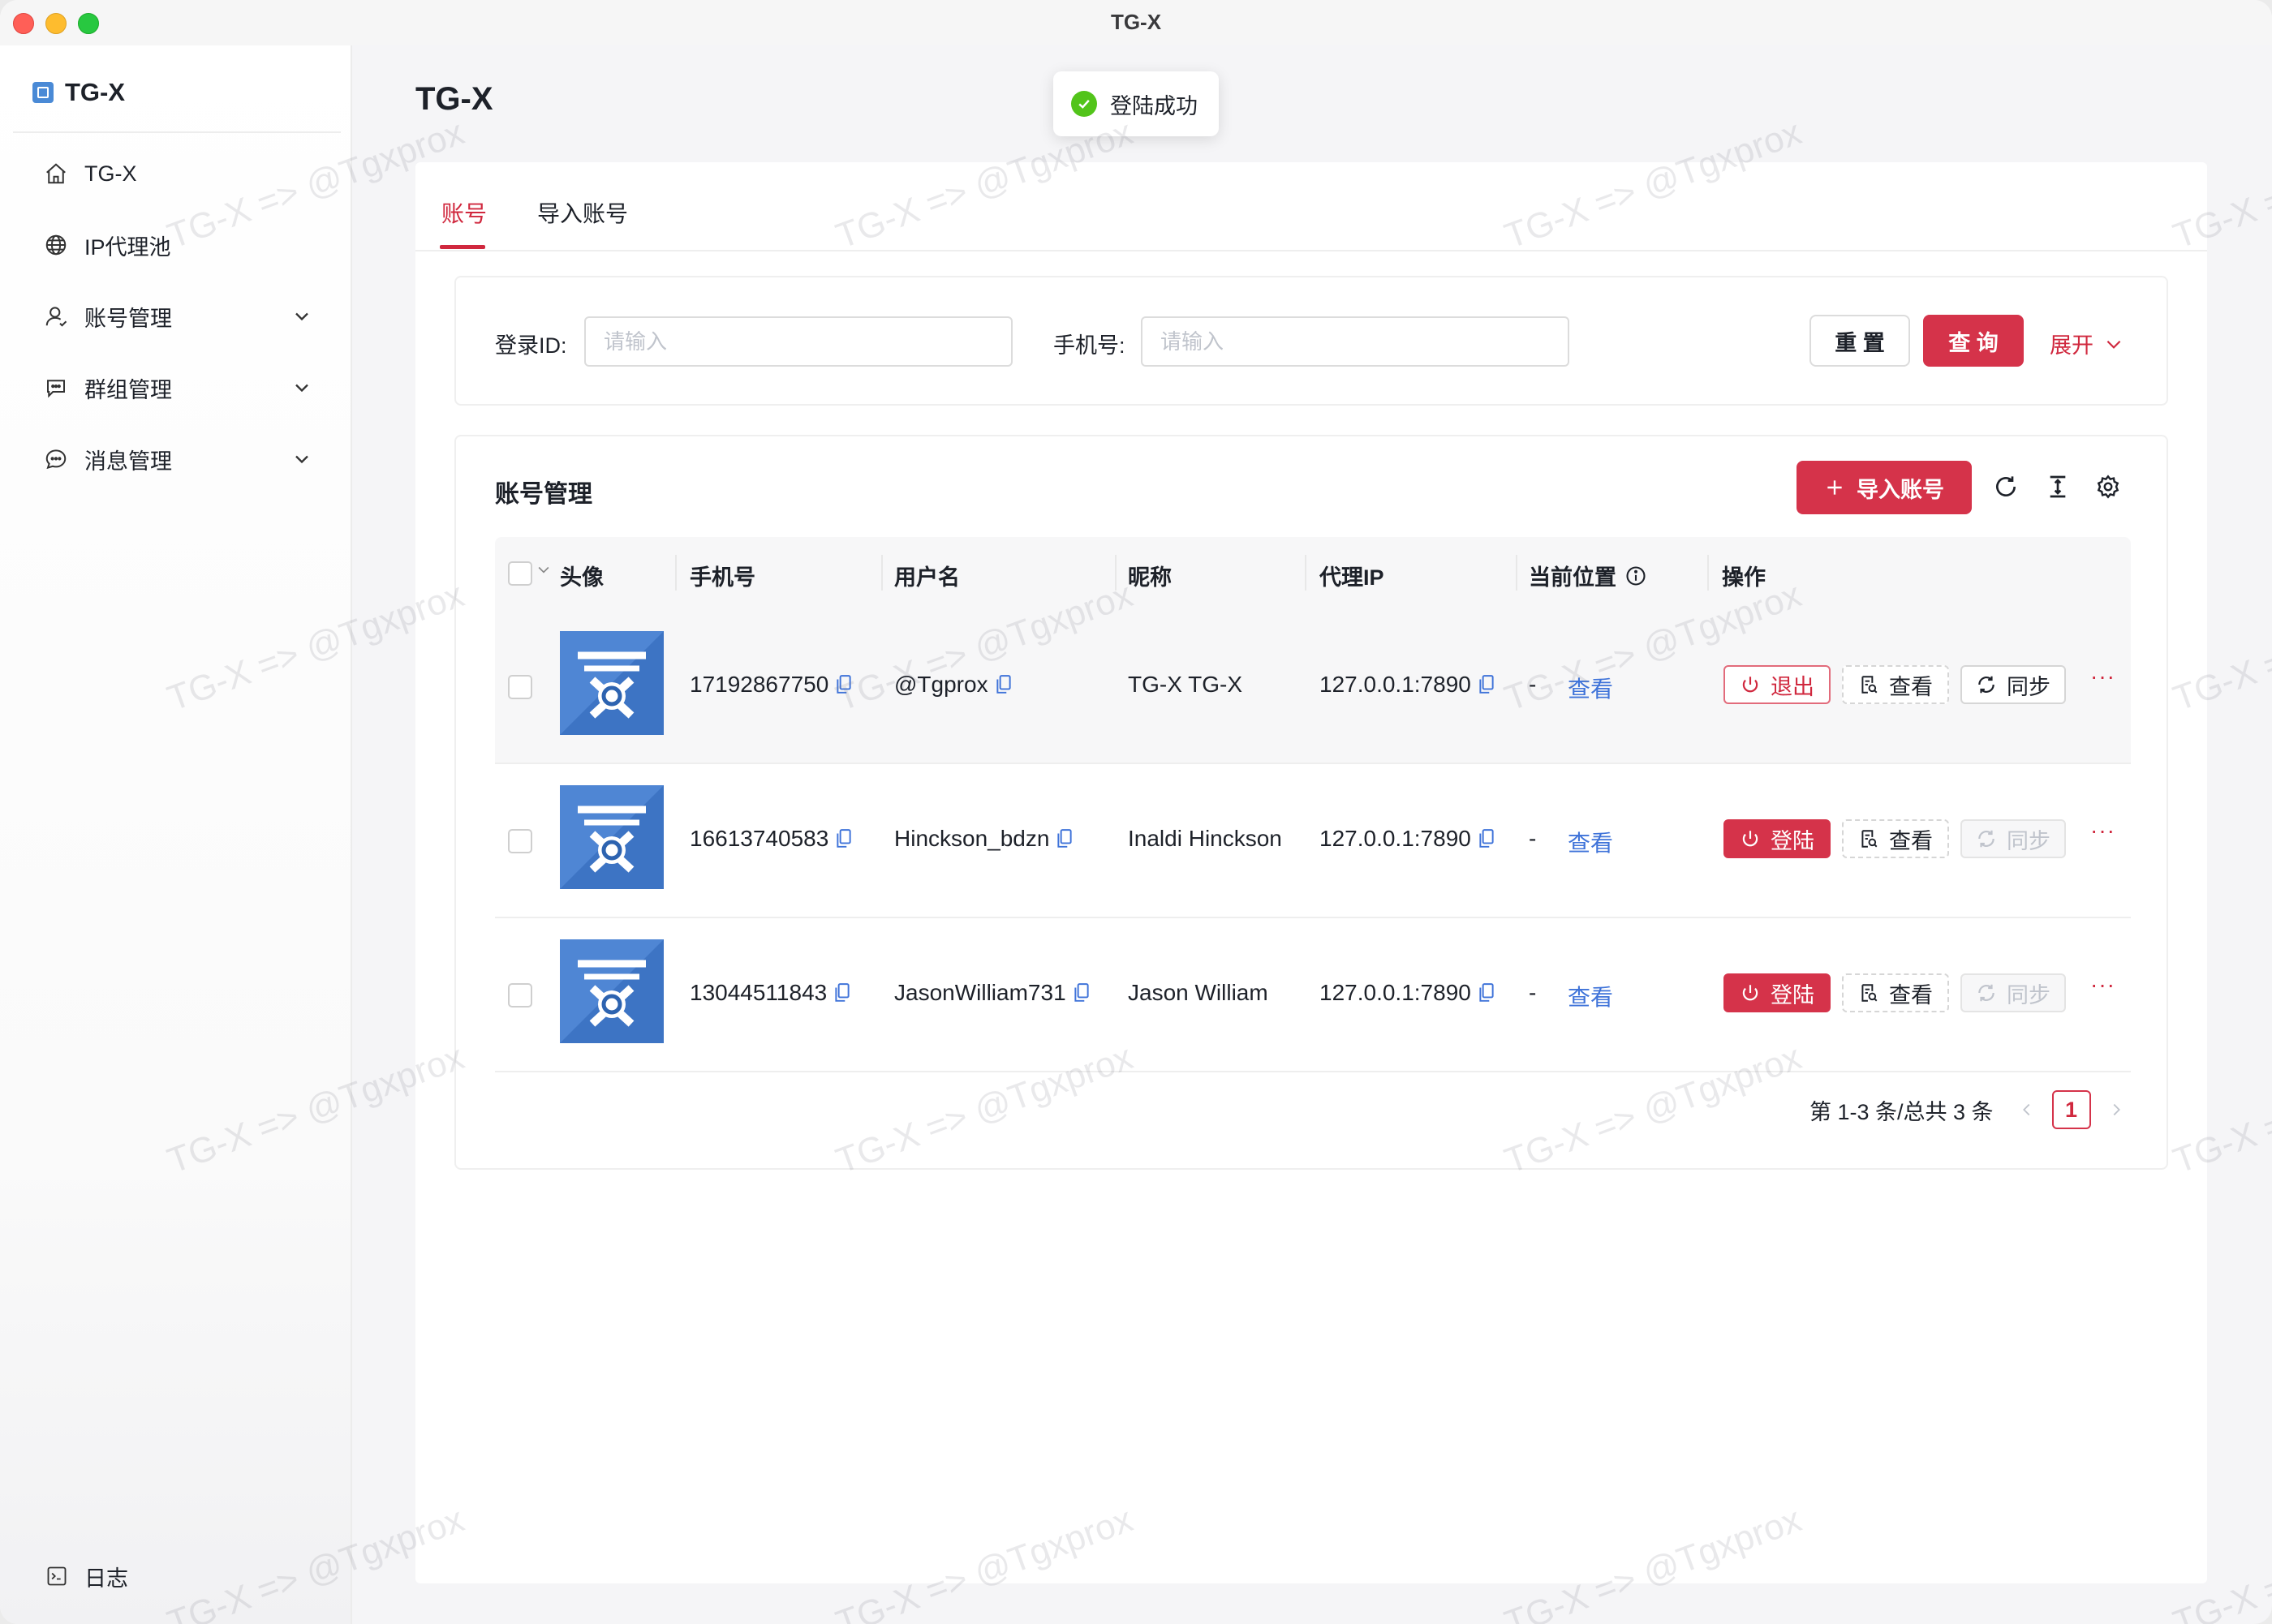 Image resolution: width=2272 pixels, height=1624 pixels. Describe the element at coordinates (1355, 341) in the screenshot. I see `phone-input` at that location.